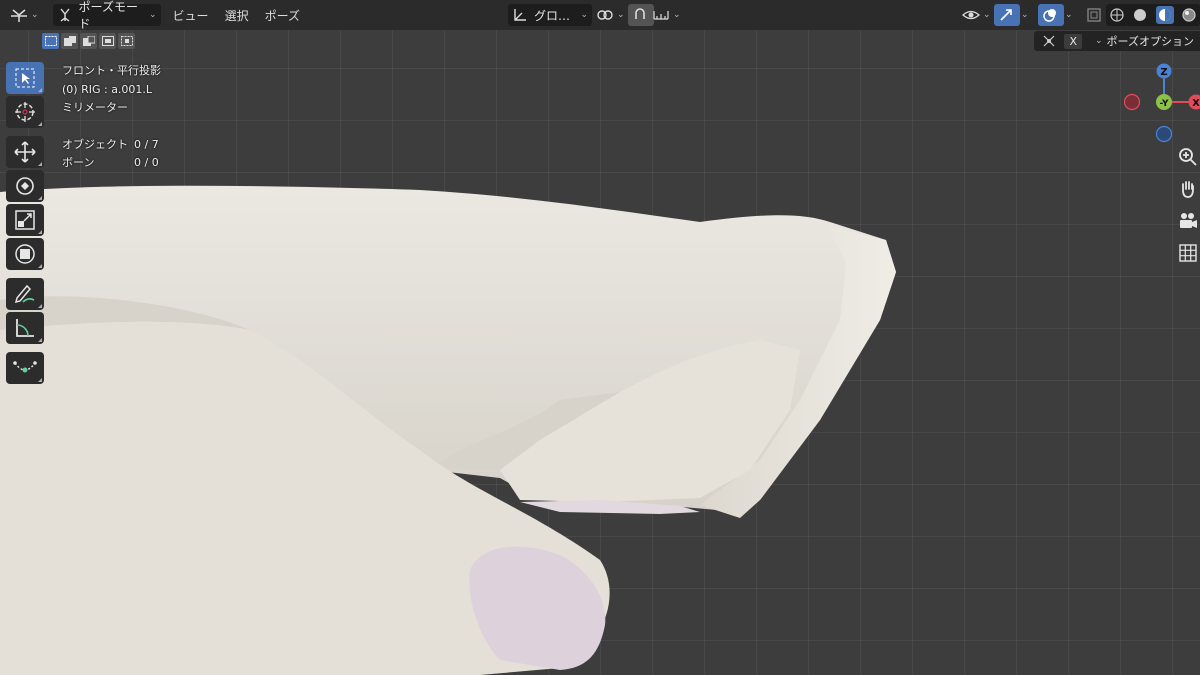 The width and height of the screenshot is (1200, 675). What do you see at coordinates (237, 15) in the screenshot?
I see `menu-select: 選択` at bounding box center [237, 15].